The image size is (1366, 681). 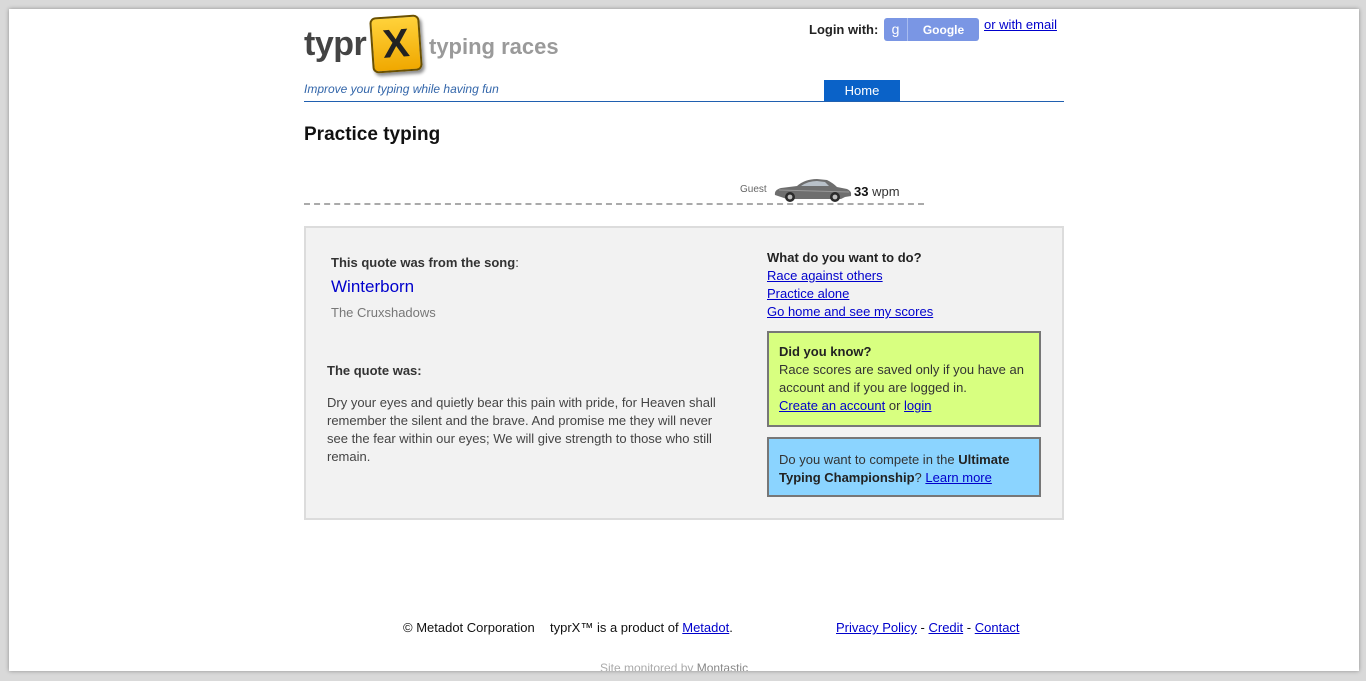 I want to click on footer-links: Privacy Policy - Credit - Contact, so click(x=928, y=627).